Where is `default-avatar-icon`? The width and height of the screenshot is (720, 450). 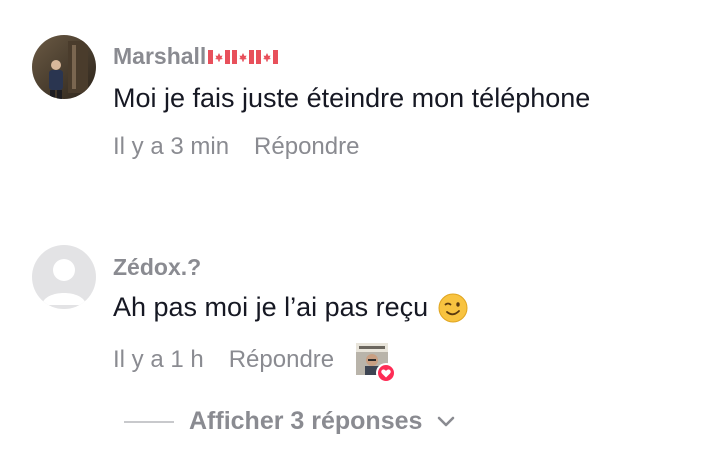
default-avatar-icon is located at coordinates (64, 277).